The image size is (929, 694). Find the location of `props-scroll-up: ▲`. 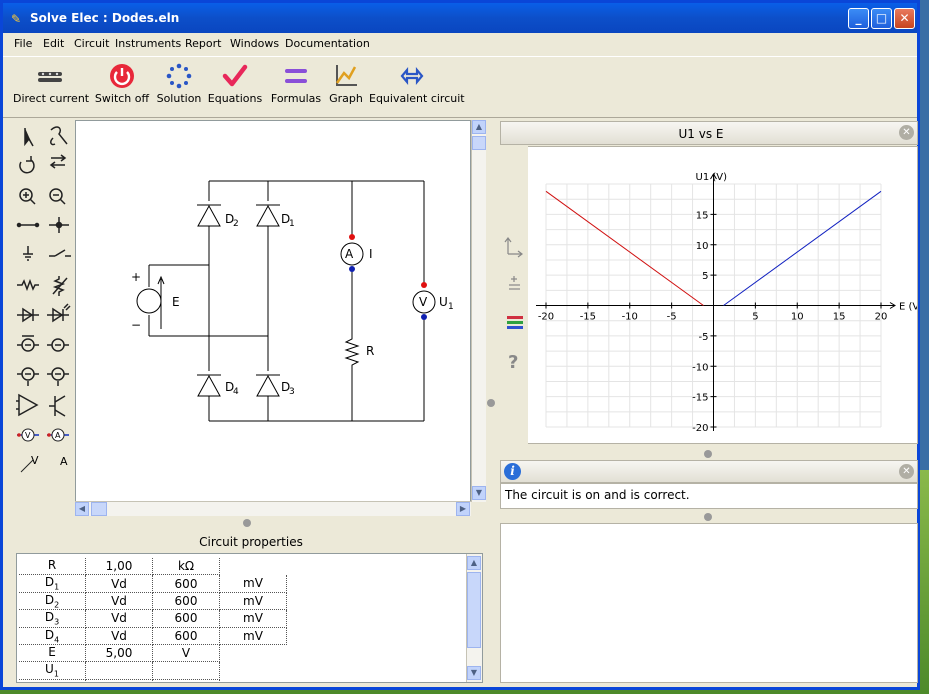

props-scroll-up: ▲ is located at coordinates (474, 563).